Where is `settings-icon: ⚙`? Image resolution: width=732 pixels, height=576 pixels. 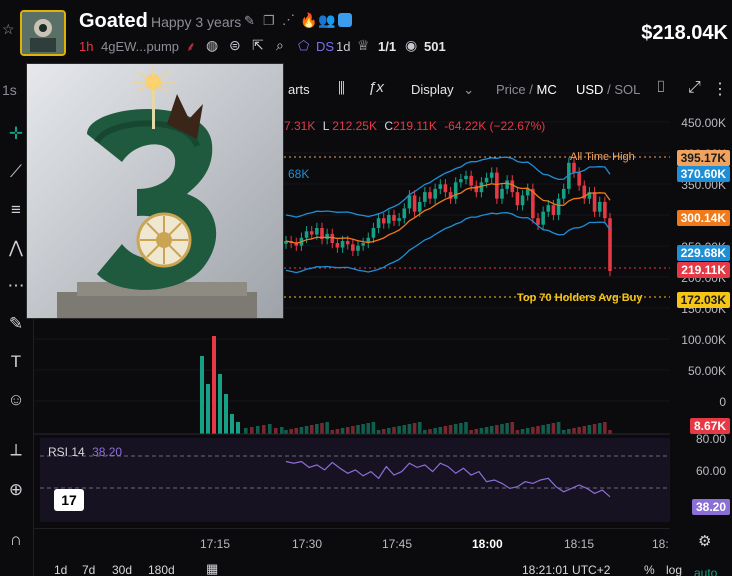
settings-icon: ⚙ is located at coordinates (704, 541).